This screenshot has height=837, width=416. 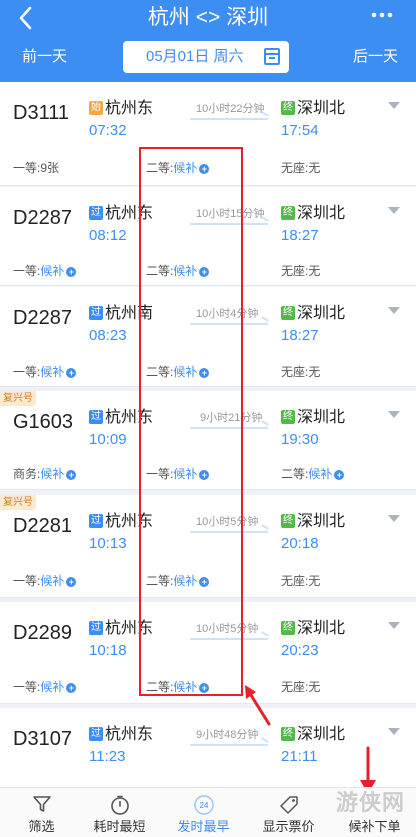 I want to click on calendar-icon, so click(x=272, y=56).